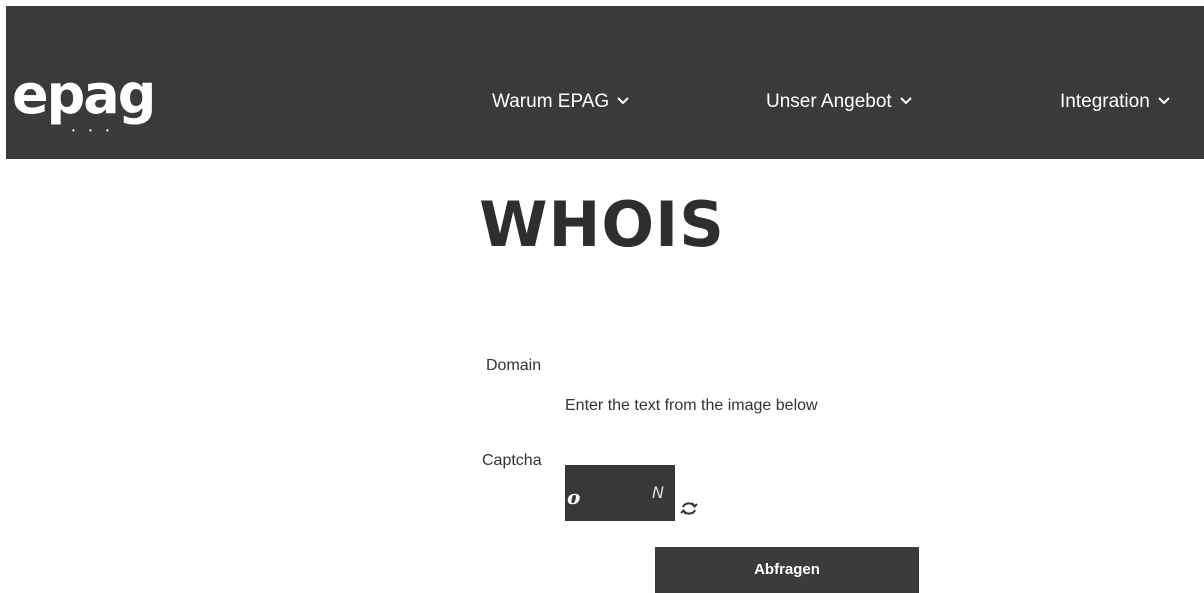  I want to click on page-title: WHOIS, so click(602, 224).